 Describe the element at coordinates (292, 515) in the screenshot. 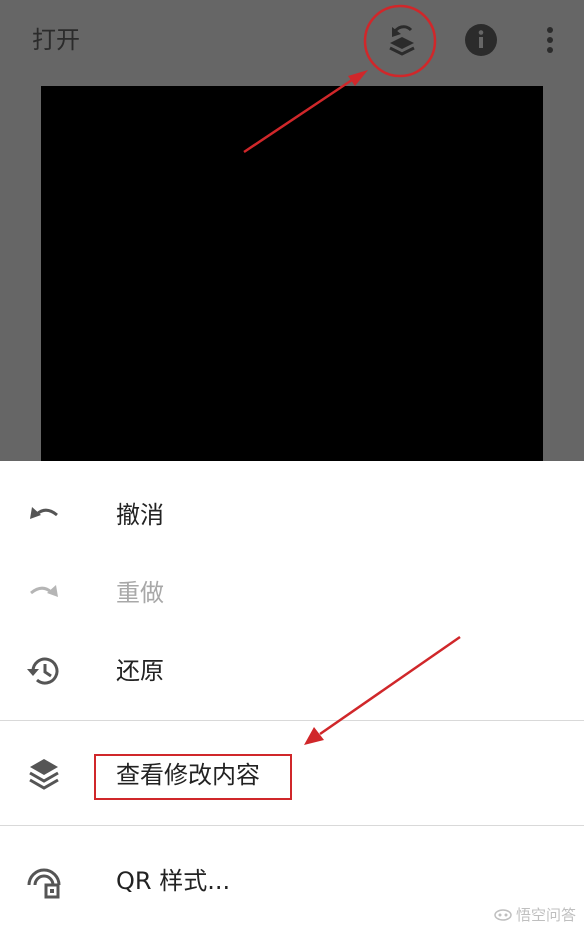

I see `menu-item-undo: 撤消` at that location.